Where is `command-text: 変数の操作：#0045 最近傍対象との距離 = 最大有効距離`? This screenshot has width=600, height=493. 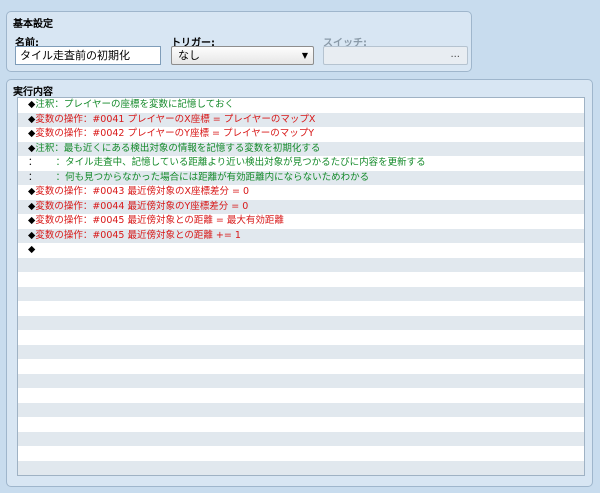
command-text: 変数の操作：#0045 最近傍対象との距離 = 最大有効距離 is located at coordinates (159, 220).